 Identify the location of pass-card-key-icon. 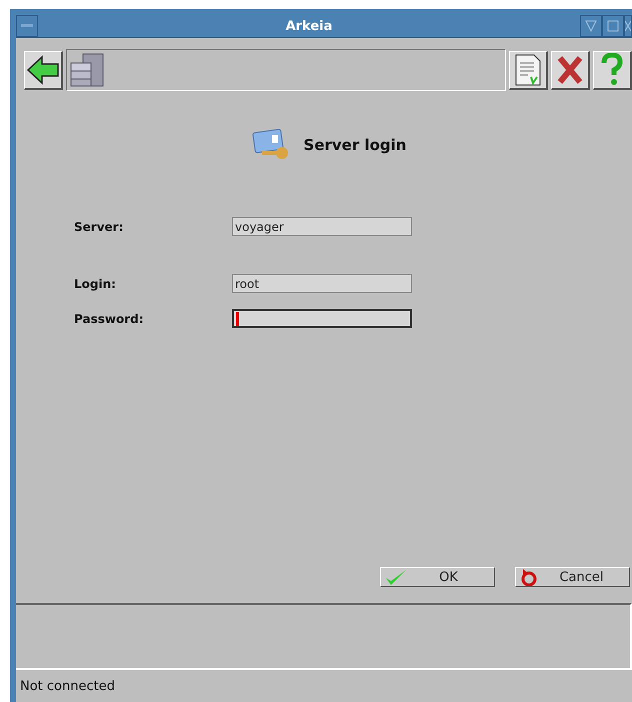
(271, 145).